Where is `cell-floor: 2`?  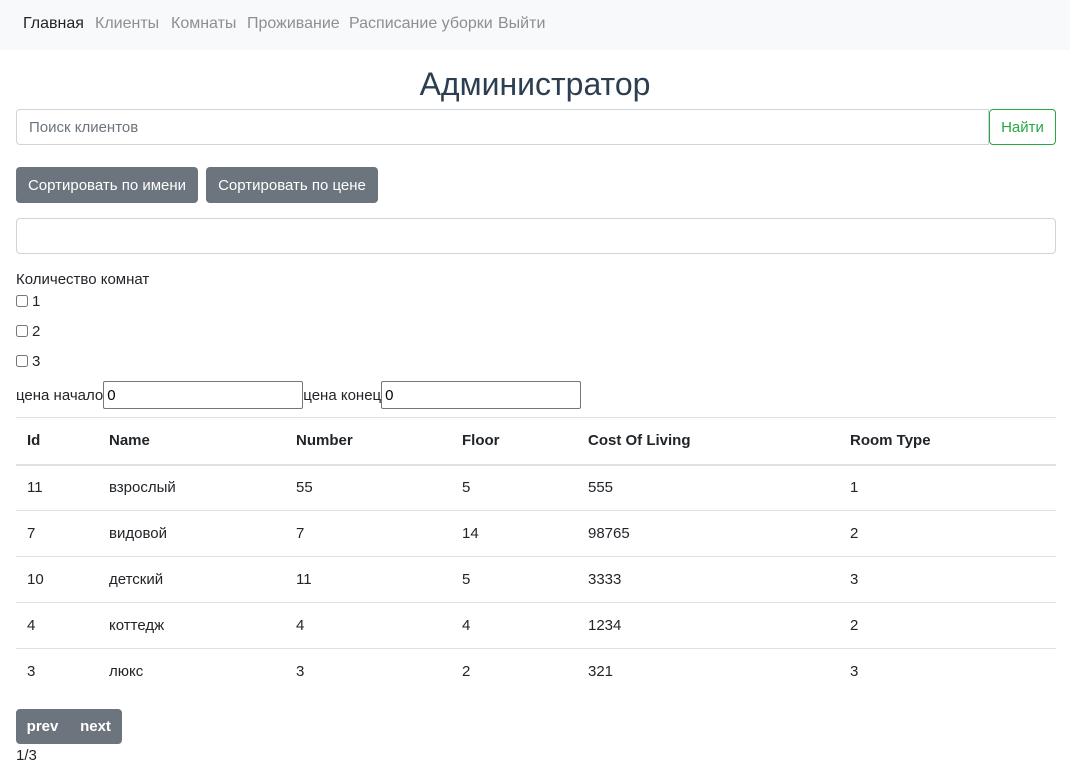 cell-floor: 2 is located at coordinates (514, 671).